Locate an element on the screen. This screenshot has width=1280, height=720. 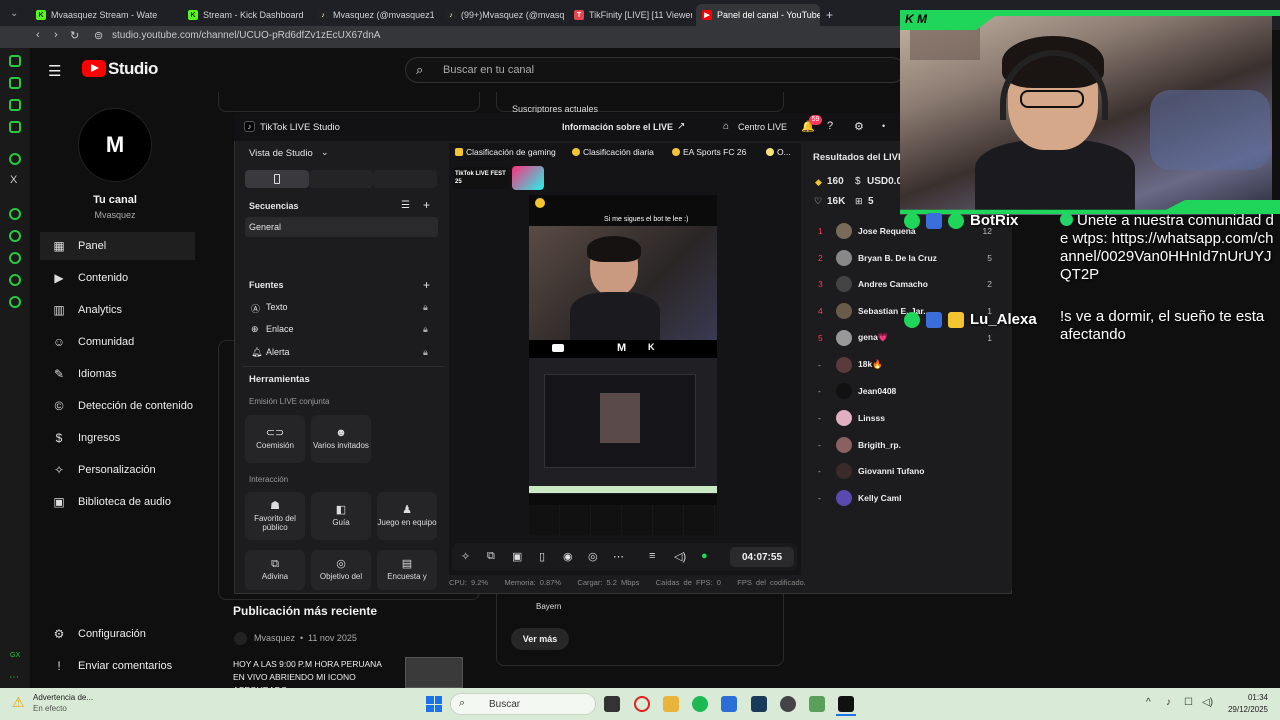
guess-button: ⧉ Adivina is located at coordinates (275, 570).